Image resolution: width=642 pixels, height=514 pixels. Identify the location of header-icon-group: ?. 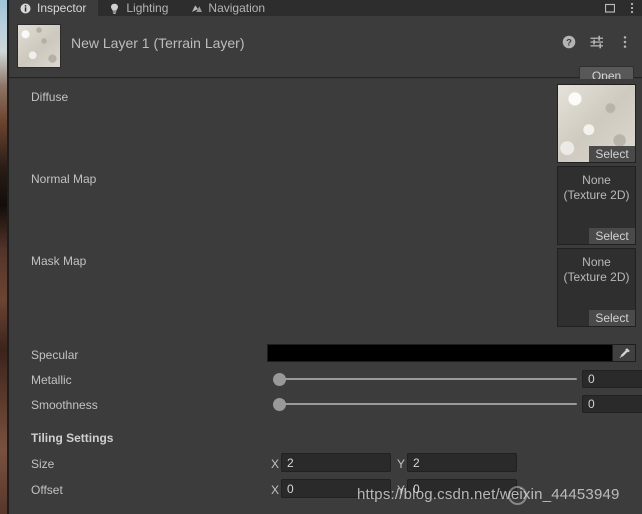
(596, 41).